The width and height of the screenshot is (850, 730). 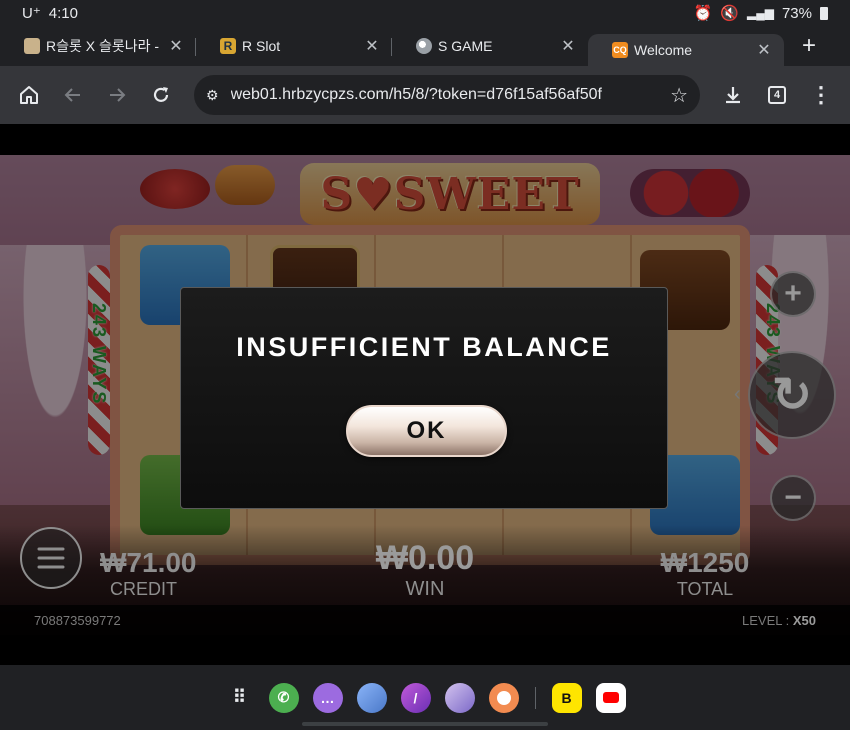 What do you see at coordinates (425, 724) in the screenshot?
I see `gesture-bar` at bounding box center [425, 724].